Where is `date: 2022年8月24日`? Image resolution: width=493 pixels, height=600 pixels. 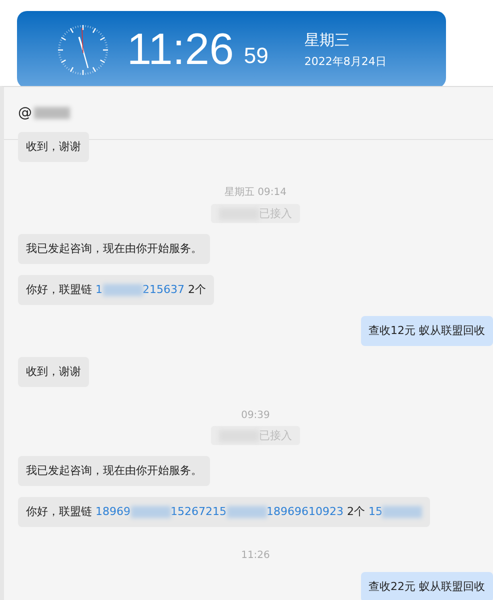 date: 2022年8月24日 is located at coordinates (345, 61).